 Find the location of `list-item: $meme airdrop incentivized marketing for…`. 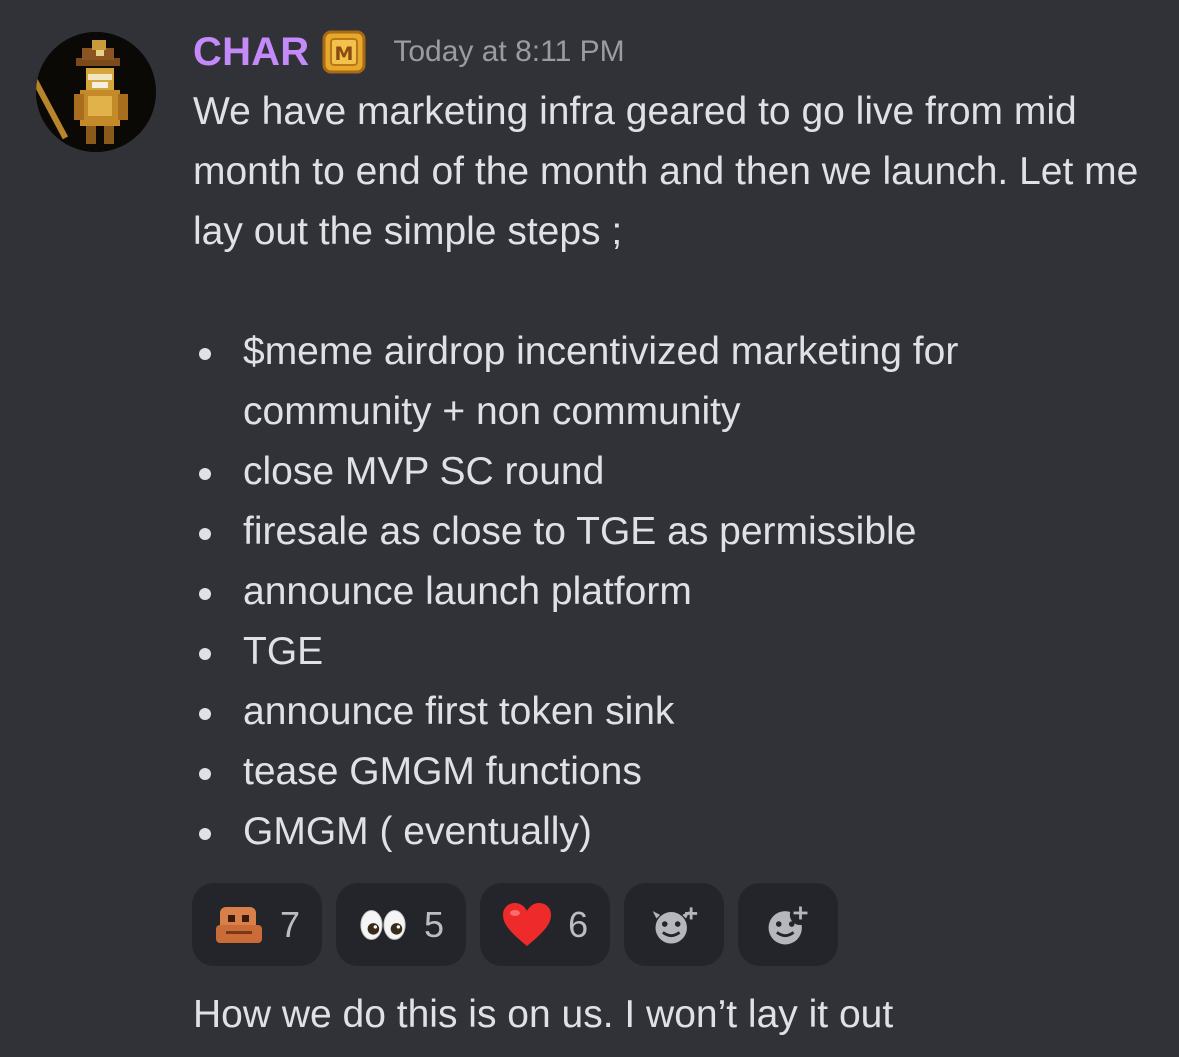

list-item: $meme airdrop incentivized marketing for… is located at coordinates (673, 382).